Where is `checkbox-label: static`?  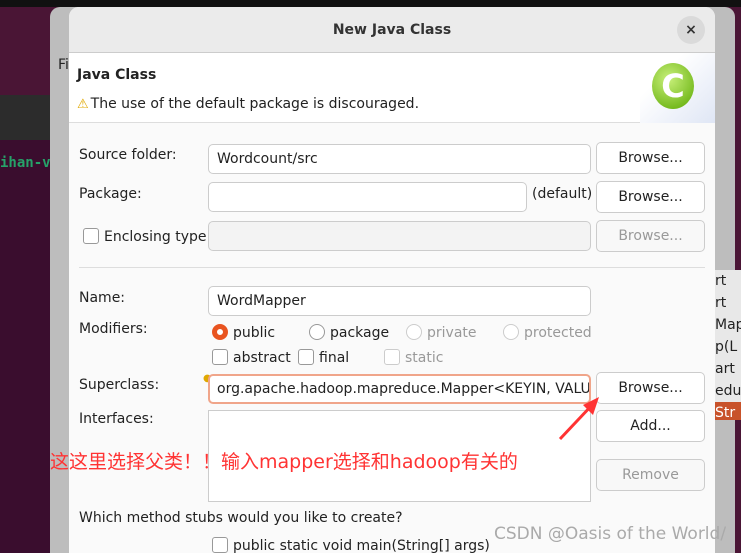 checkbox-label: static is located at coordinates (424, 358).